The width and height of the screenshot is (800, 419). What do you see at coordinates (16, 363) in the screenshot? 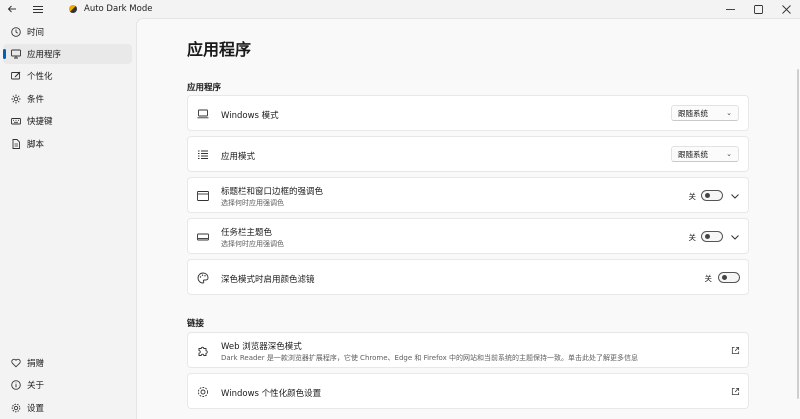
I see `heart-icon` at bounding box center [16, 363].